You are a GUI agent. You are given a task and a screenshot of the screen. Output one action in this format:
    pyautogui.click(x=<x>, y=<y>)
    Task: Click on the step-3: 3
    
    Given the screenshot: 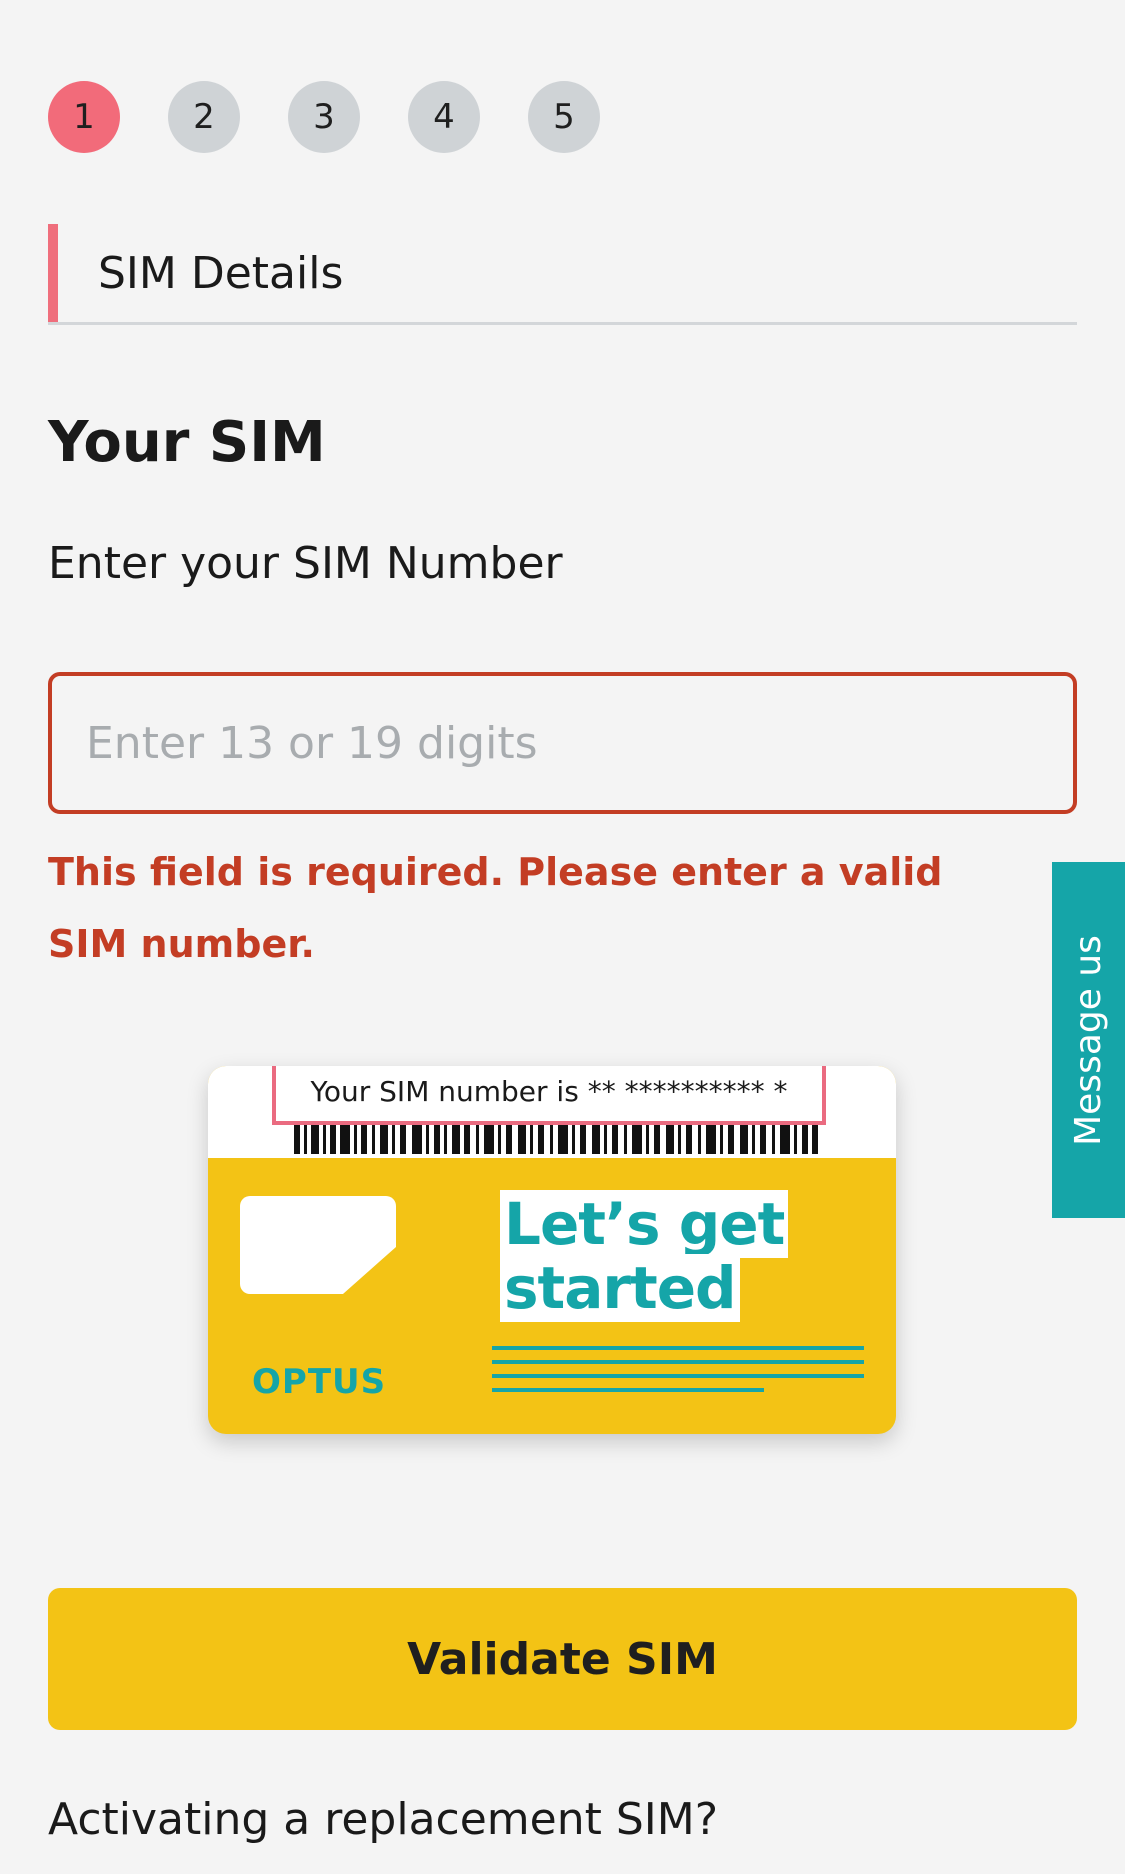 What is the action you would take?
    pyautogui.click(x=324, y=117)
    